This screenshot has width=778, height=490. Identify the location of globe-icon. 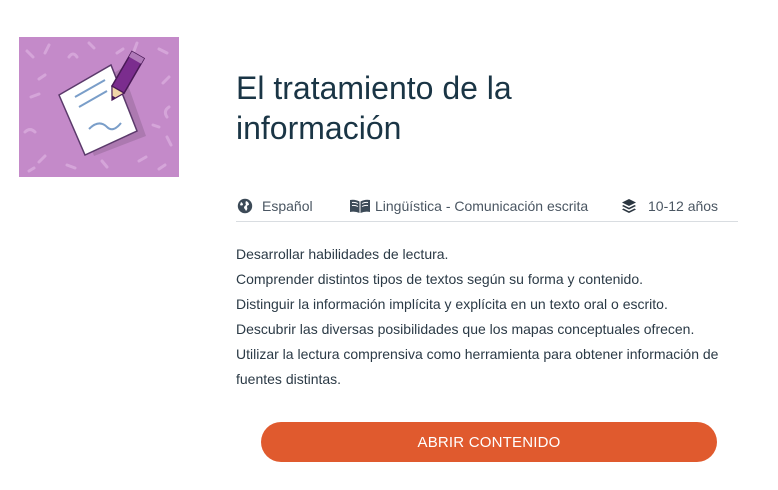
(245, 206).